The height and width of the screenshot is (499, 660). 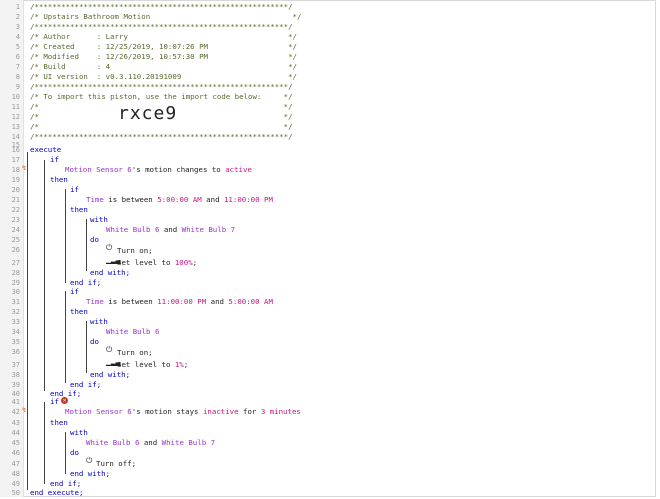 What do you see at coordinates (183, 262) in the screenshot?
I see `level-value: 100%` at bounding box center [183, 262].